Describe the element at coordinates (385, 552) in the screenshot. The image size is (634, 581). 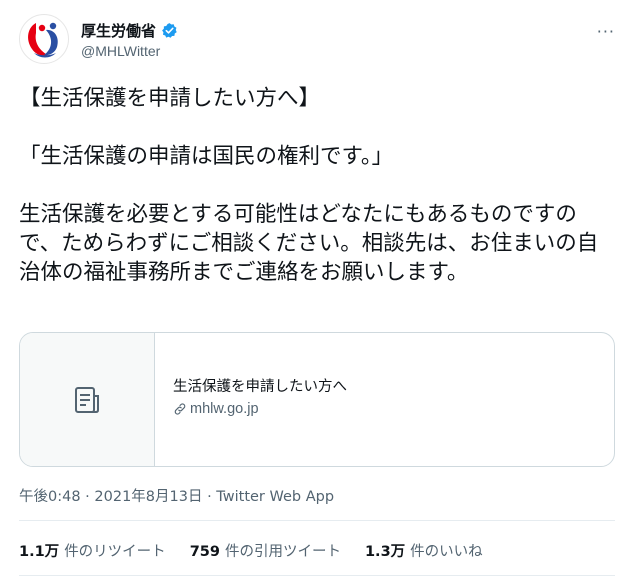
I see `like-count: 1.3万` at that location.